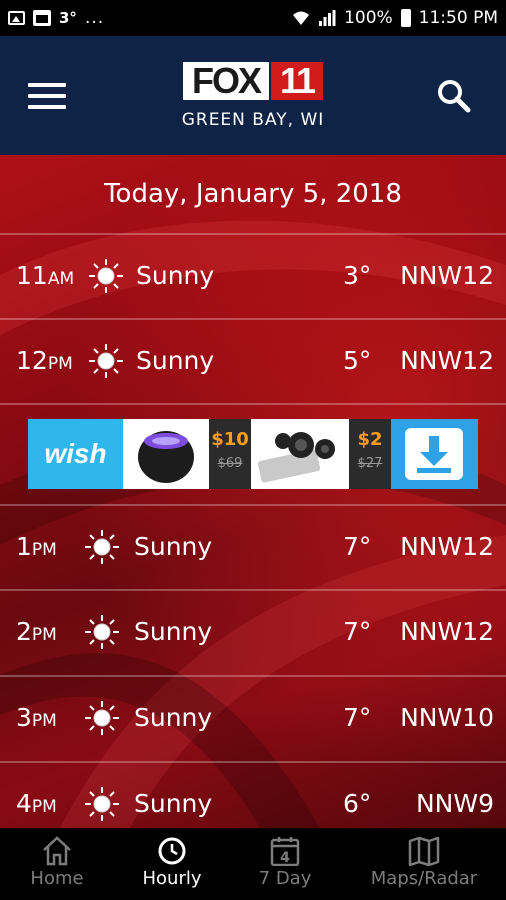 This screenshot has width=506, height=900. Describe the element at coordinates (16, 18) in the screenshot. I see `image-notification-icon` at that location.